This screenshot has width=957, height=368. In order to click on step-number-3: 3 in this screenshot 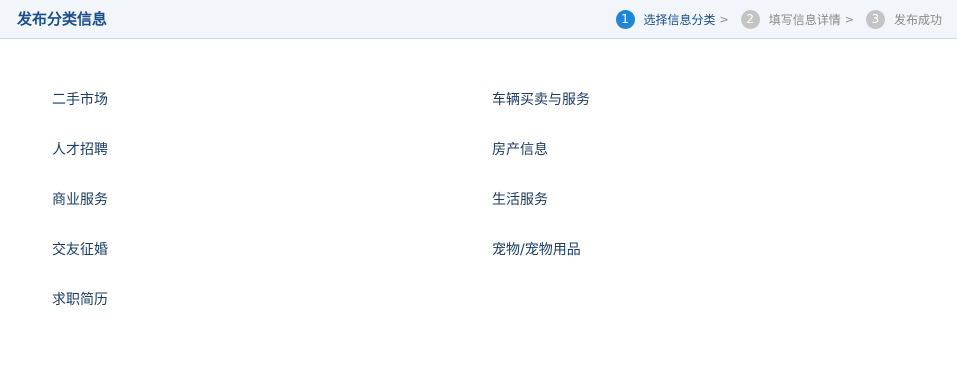, I will do `click(875, 19)`.